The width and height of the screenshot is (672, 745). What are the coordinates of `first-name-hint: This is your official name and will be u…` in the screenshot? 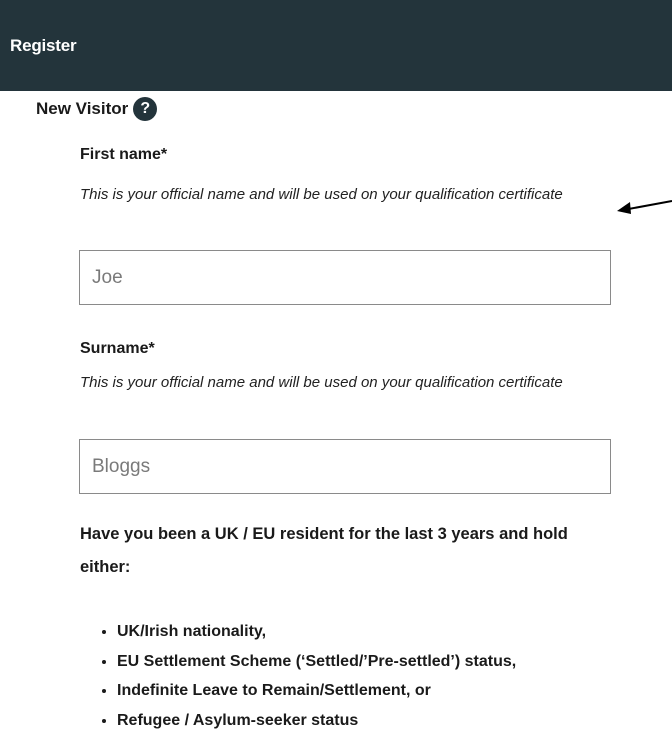 It's located at (321, 194).